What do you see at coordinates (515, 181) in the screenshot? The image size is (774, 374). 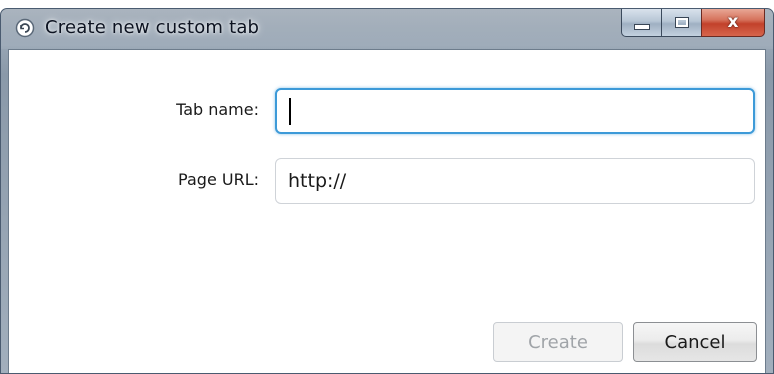 I see `page-url-input: http://` at bounding box center [515, 181].